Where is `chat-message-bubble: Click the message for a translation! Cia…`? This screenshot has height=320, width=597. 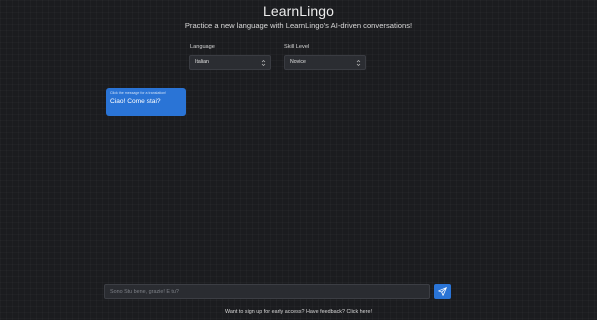
chat-message-bubble: Click the message for a translation! Cia… is located at coordinates (146, 102).